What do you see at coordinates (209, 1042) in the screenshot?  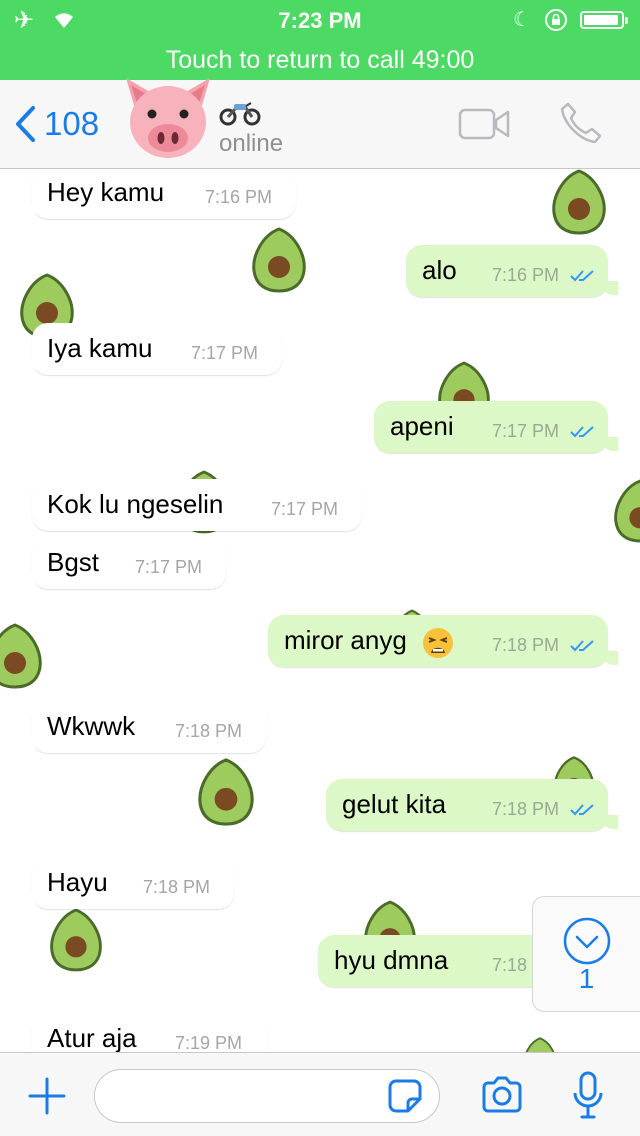 I see `message-time: 7:19 PM` at bounding box center [209, 1042].